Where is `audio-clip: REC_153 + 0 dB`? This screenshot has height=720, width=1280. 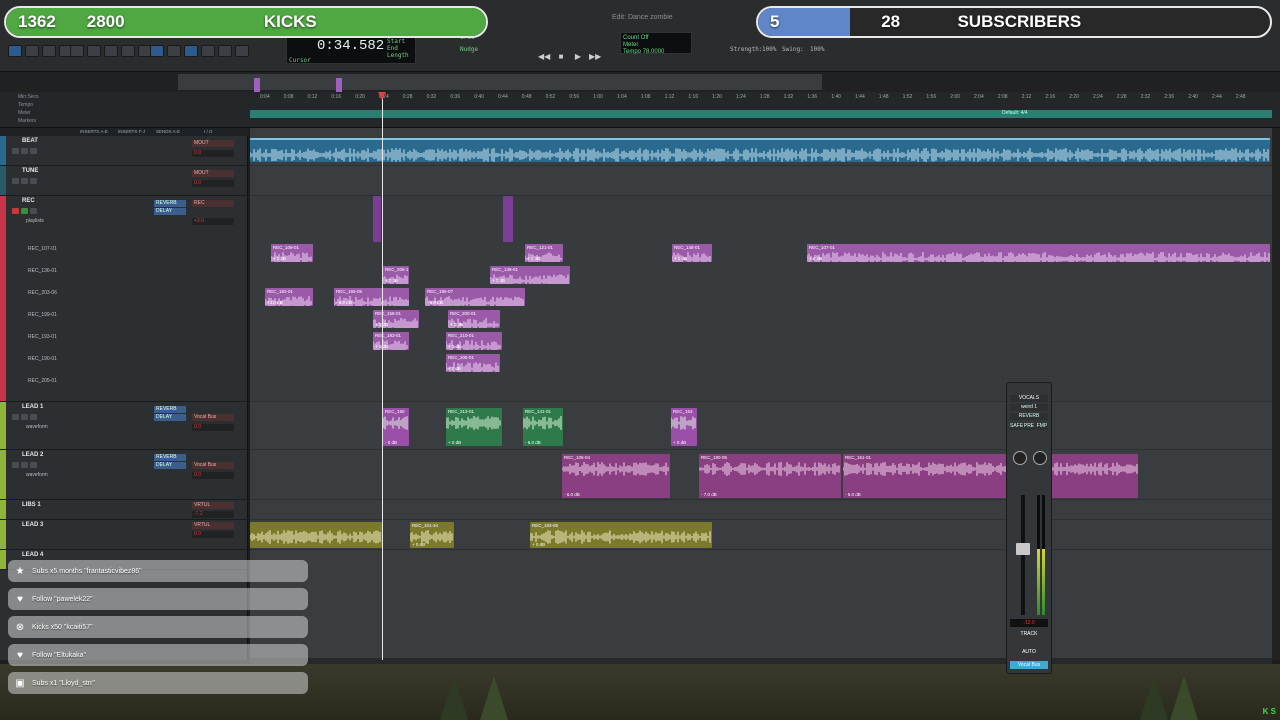 audio-clip: REC_153 + 0 dB is located at coordinates (684, 427).